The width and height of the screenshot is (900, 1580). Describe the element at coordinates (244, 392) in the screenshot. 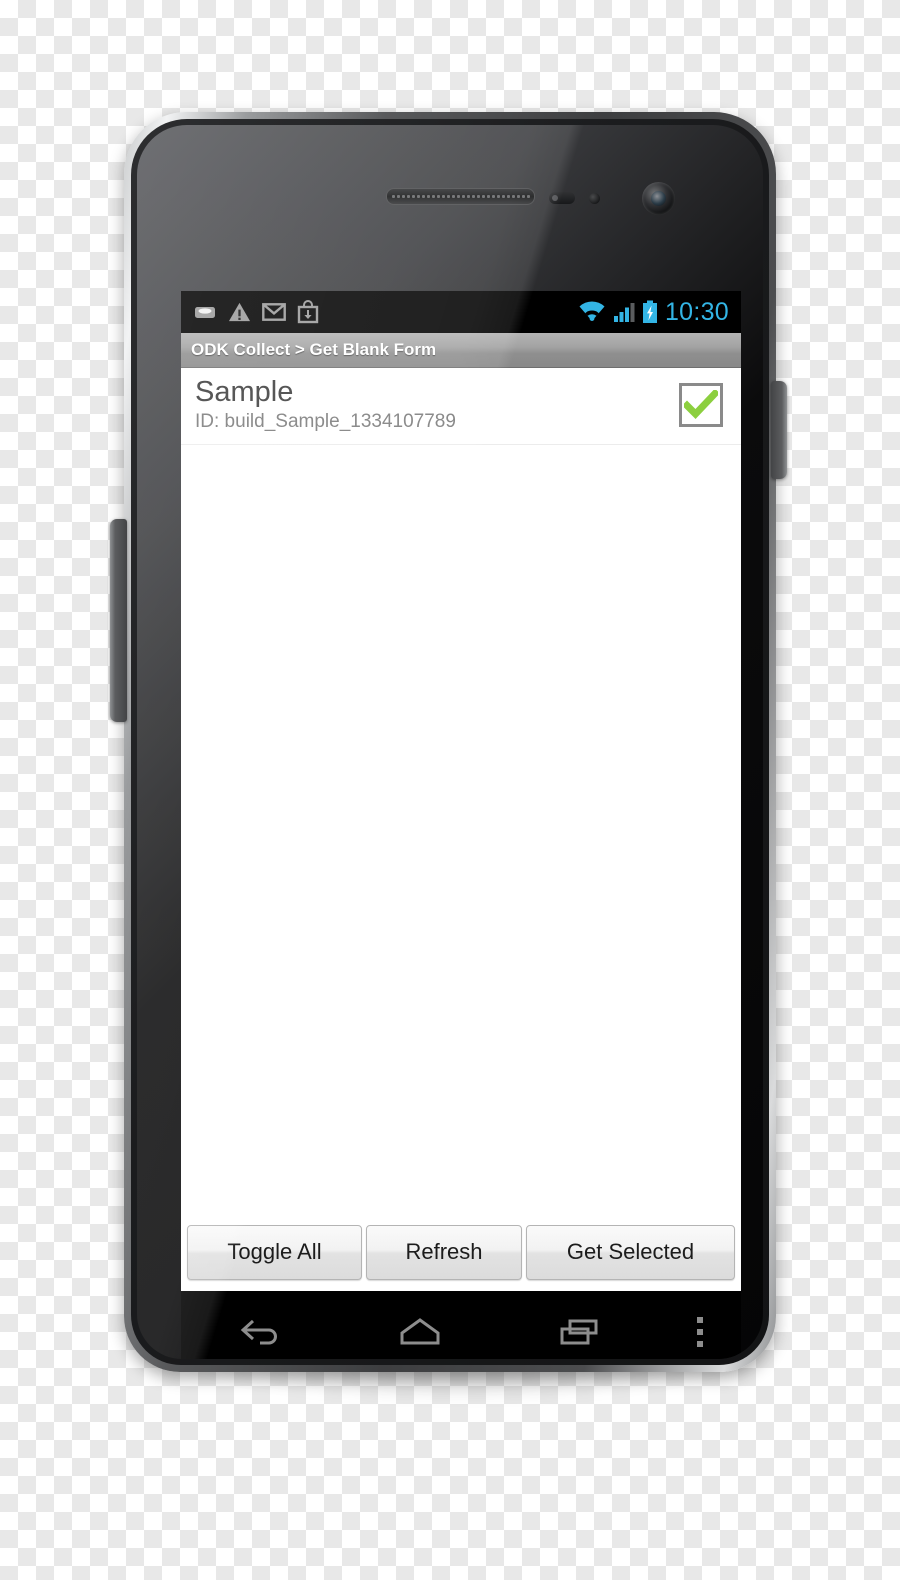

I see `form-name-label: Sample` at that location.